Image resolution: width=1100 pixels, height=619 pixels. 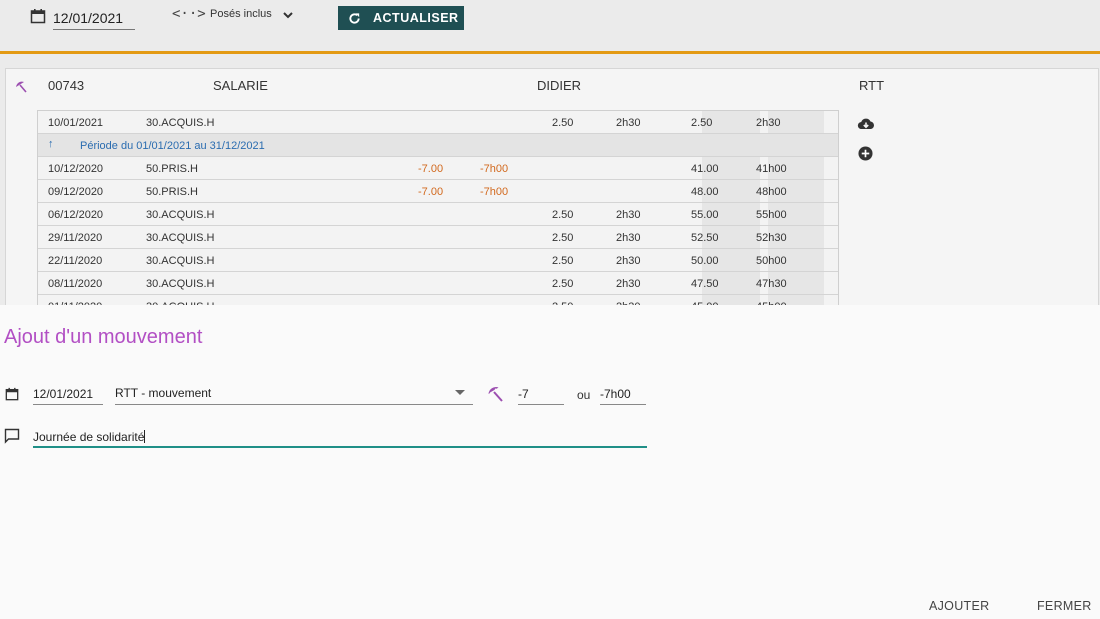 I want to click on row-bal-days: 2.50, so click(x=702, y=123).